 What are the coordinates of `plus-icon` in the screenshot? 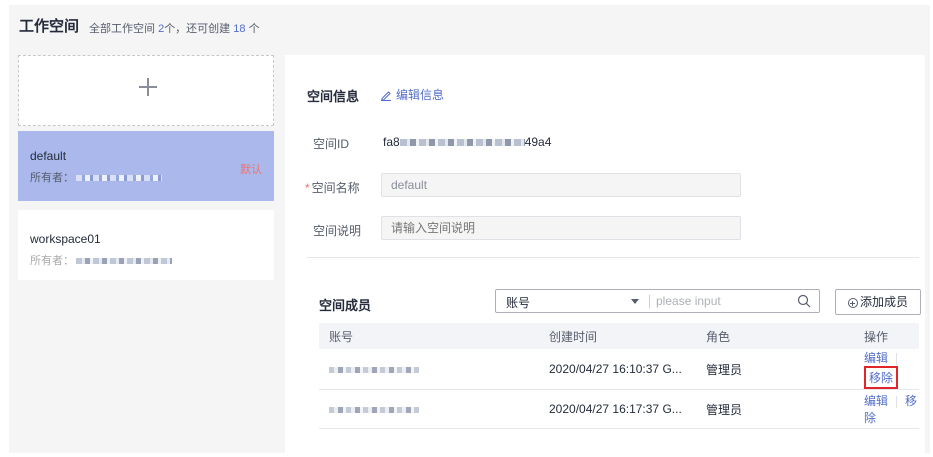 It's located at (148, 87).